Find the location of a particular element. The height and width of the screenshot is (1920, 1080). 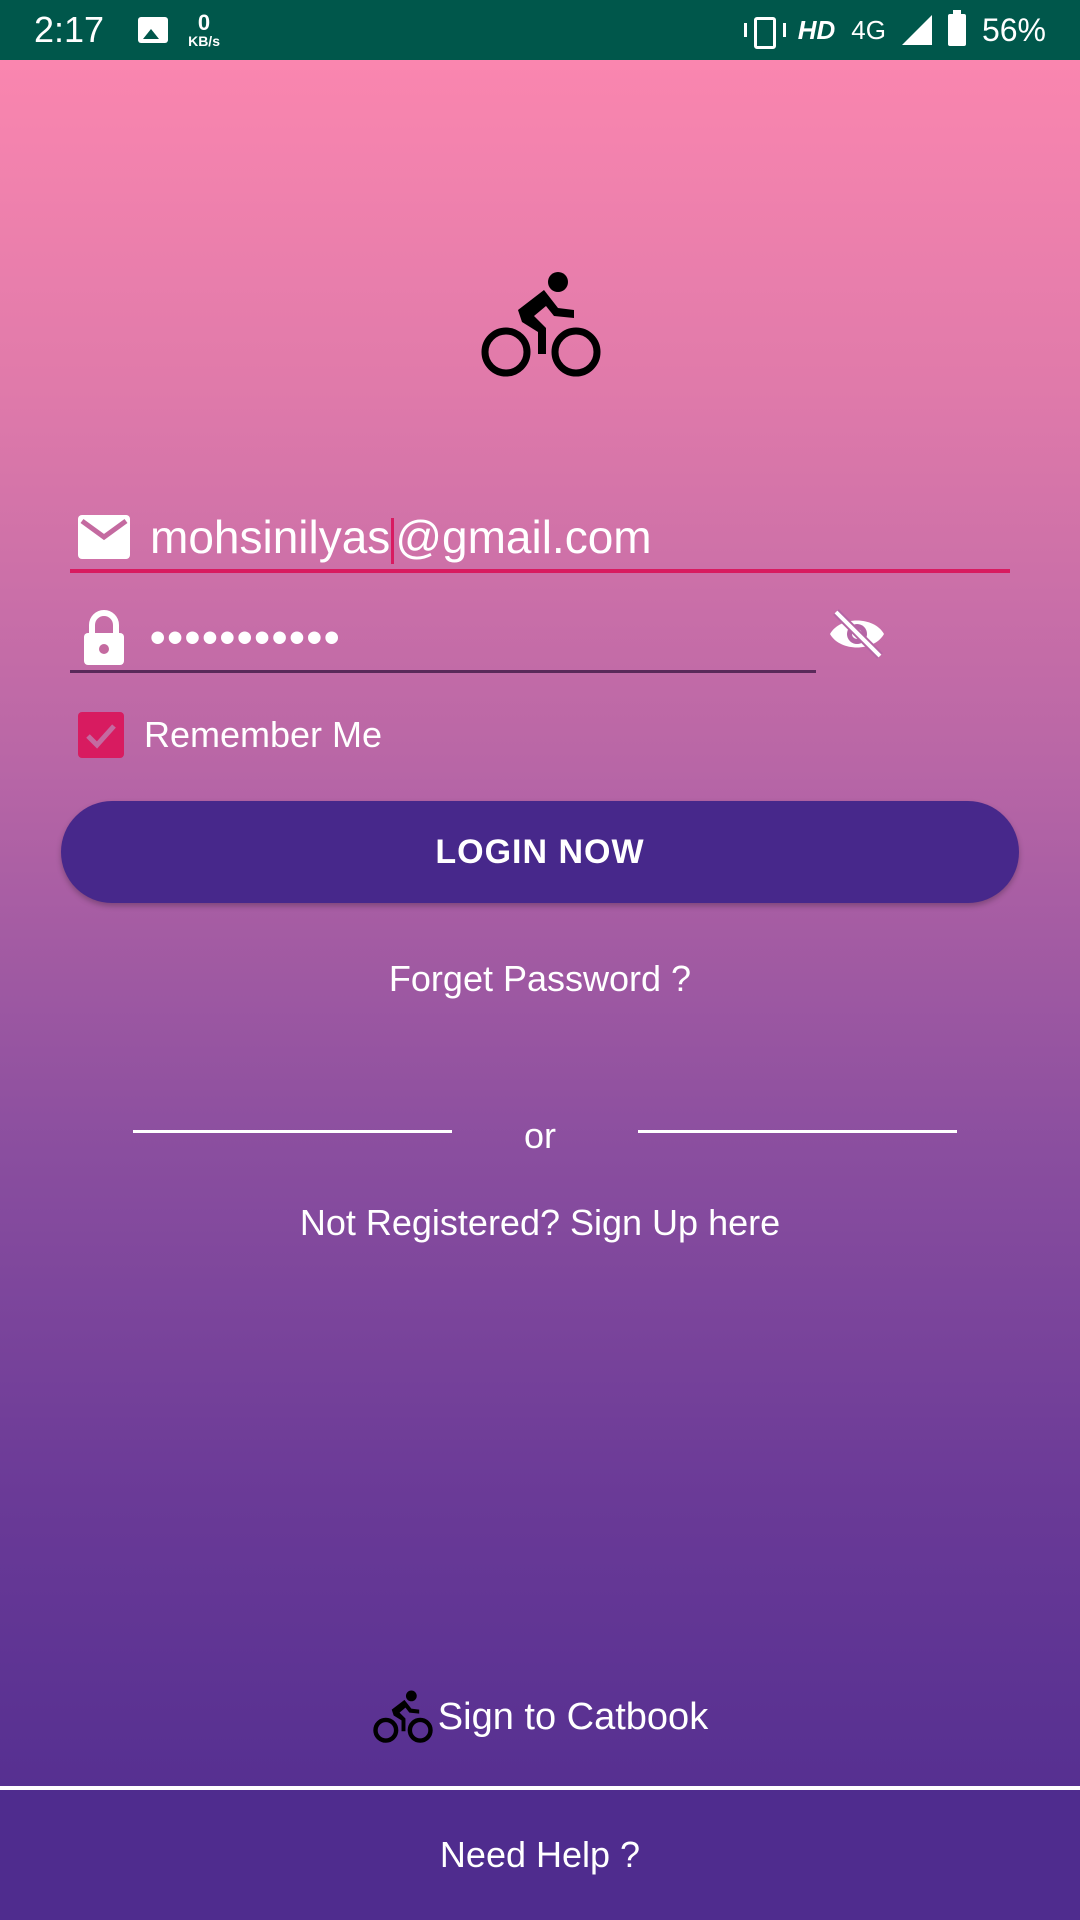

need-help-link: Need Help ? is located at coordinates (540, 1855).